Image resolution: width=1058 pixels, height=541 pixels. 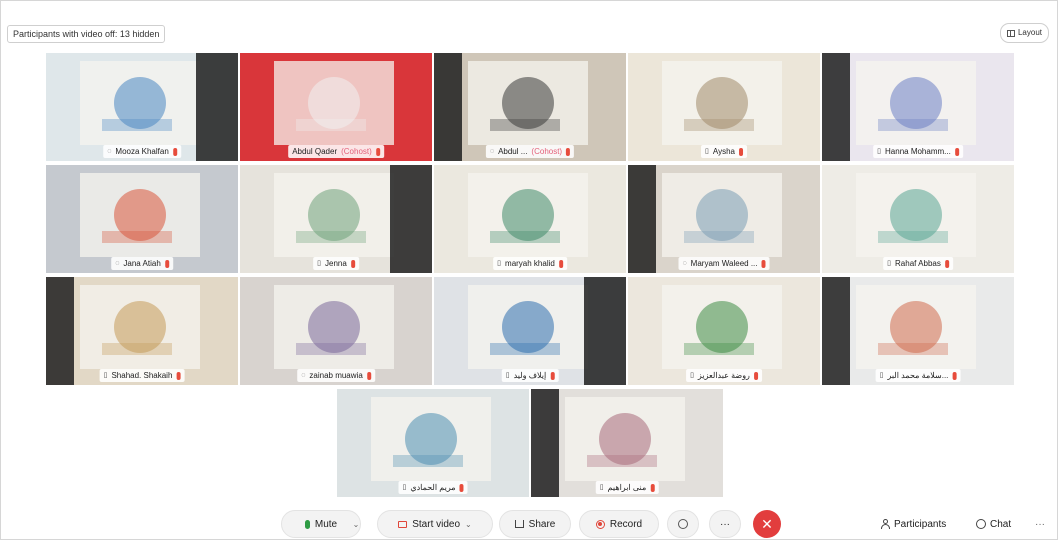 I want to click on participant-video-tile: ◌ Jana Atiah, so click(x=142, y=219).